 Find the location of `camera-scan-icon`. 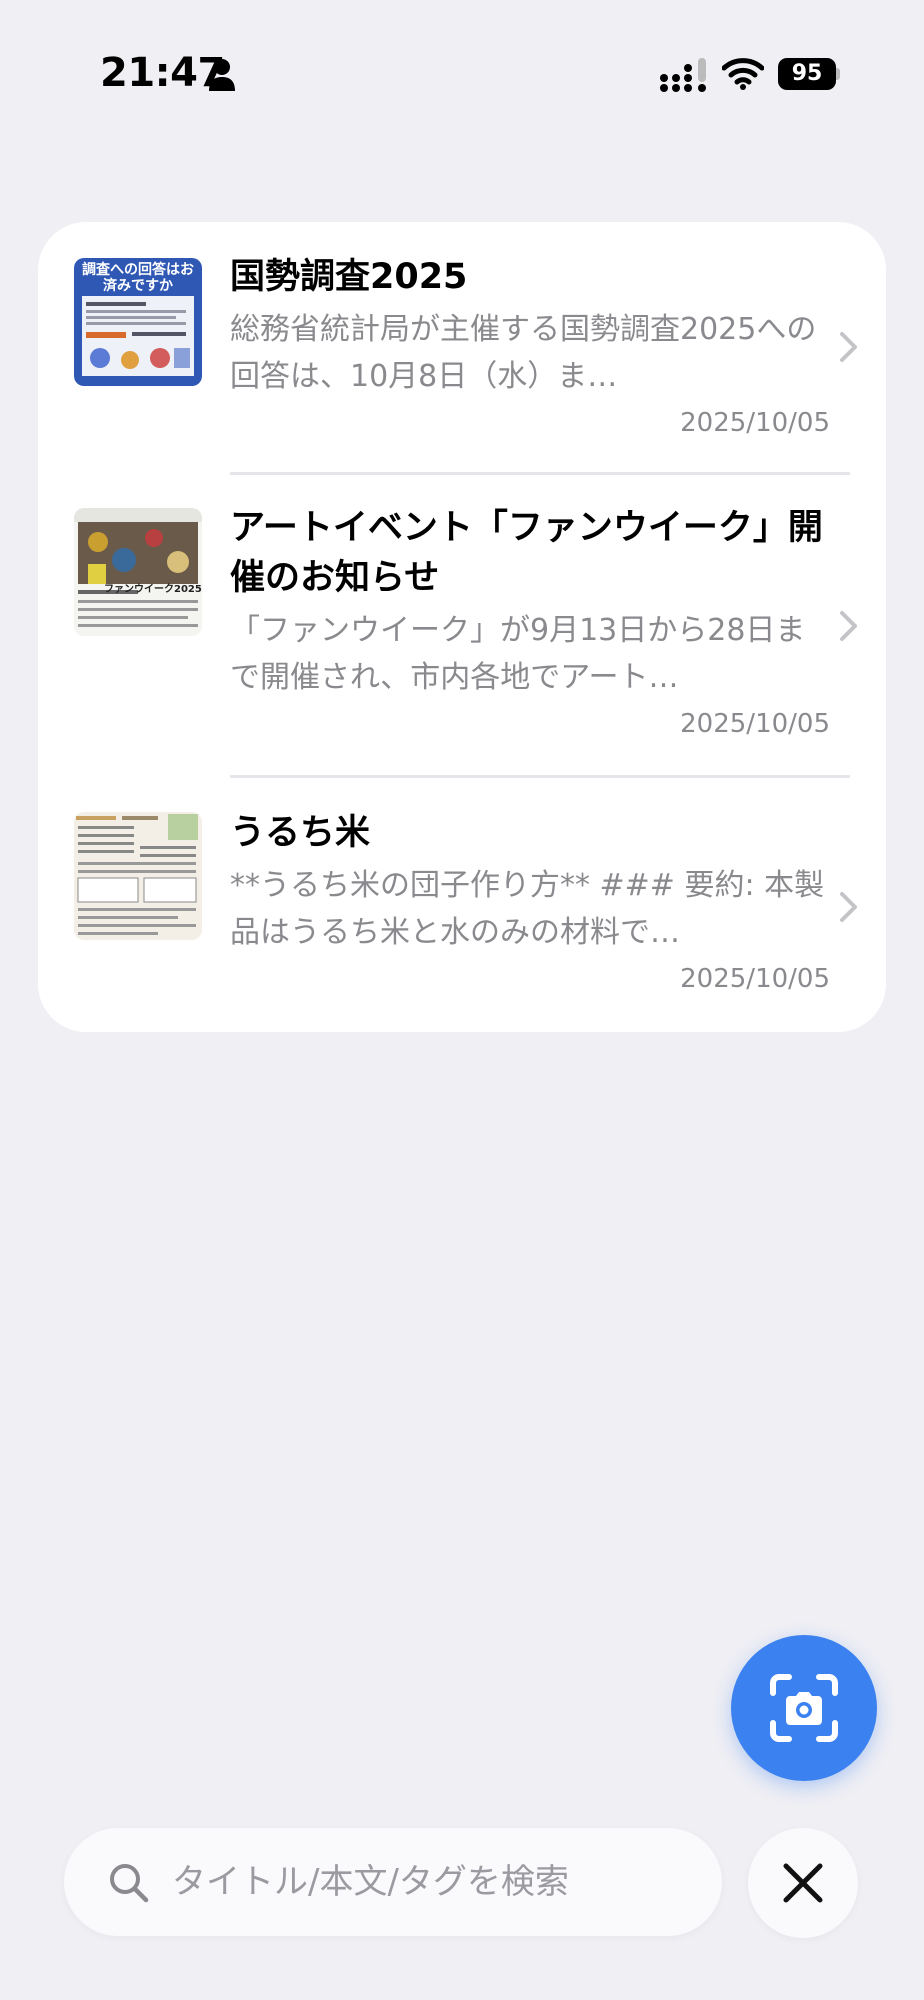

camera-scan-icon is located at coordinates (804, 1708).